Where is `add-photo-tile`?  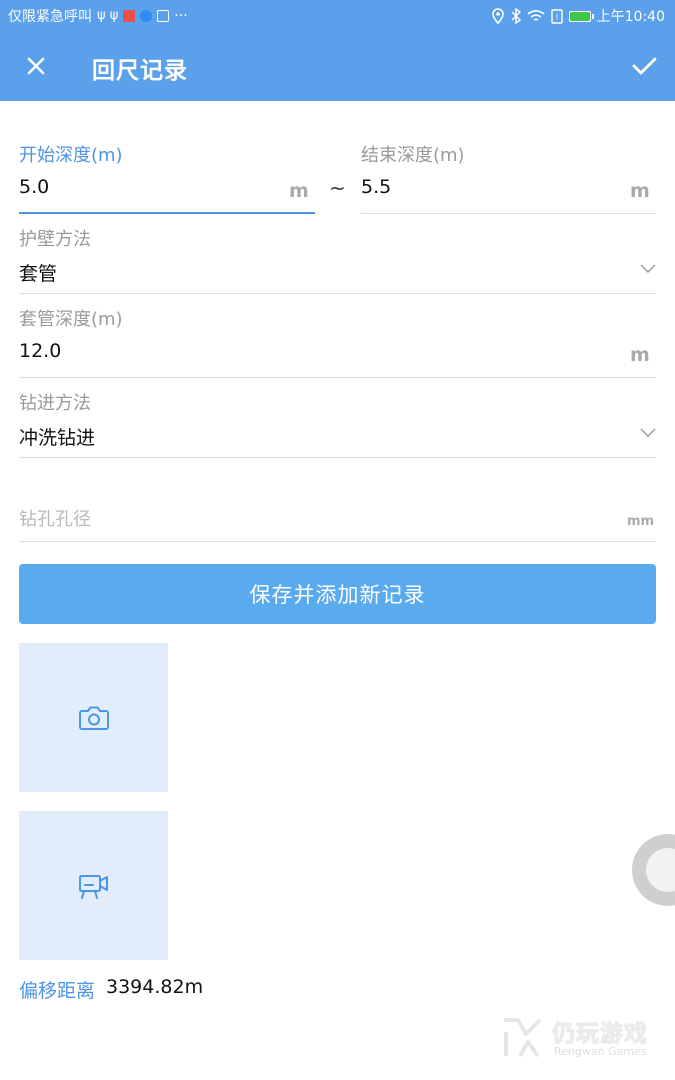 add-photo-tile is located at coordinates (93, 717).